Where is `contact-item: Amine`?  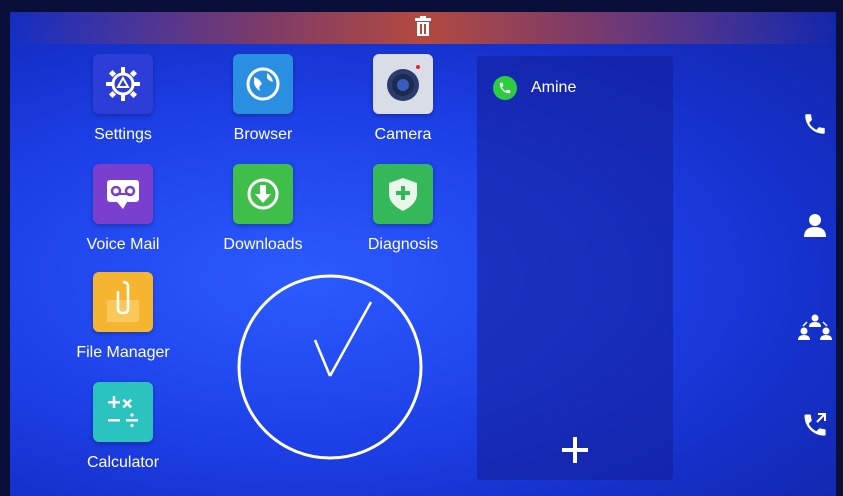
contact-item: Amine is located at coordinates (575, 88).